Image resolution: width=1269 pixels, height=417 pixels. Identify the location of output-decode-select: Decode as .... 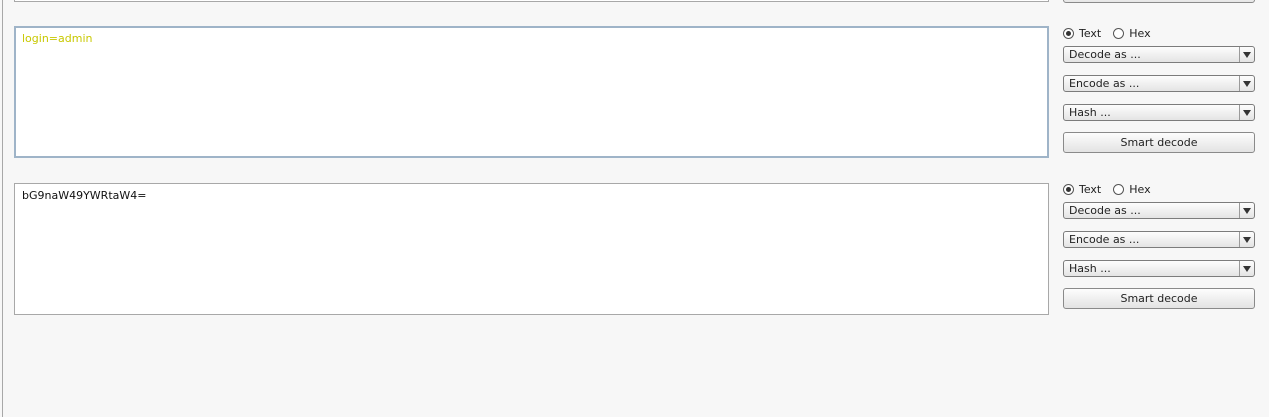
(1159, 210).